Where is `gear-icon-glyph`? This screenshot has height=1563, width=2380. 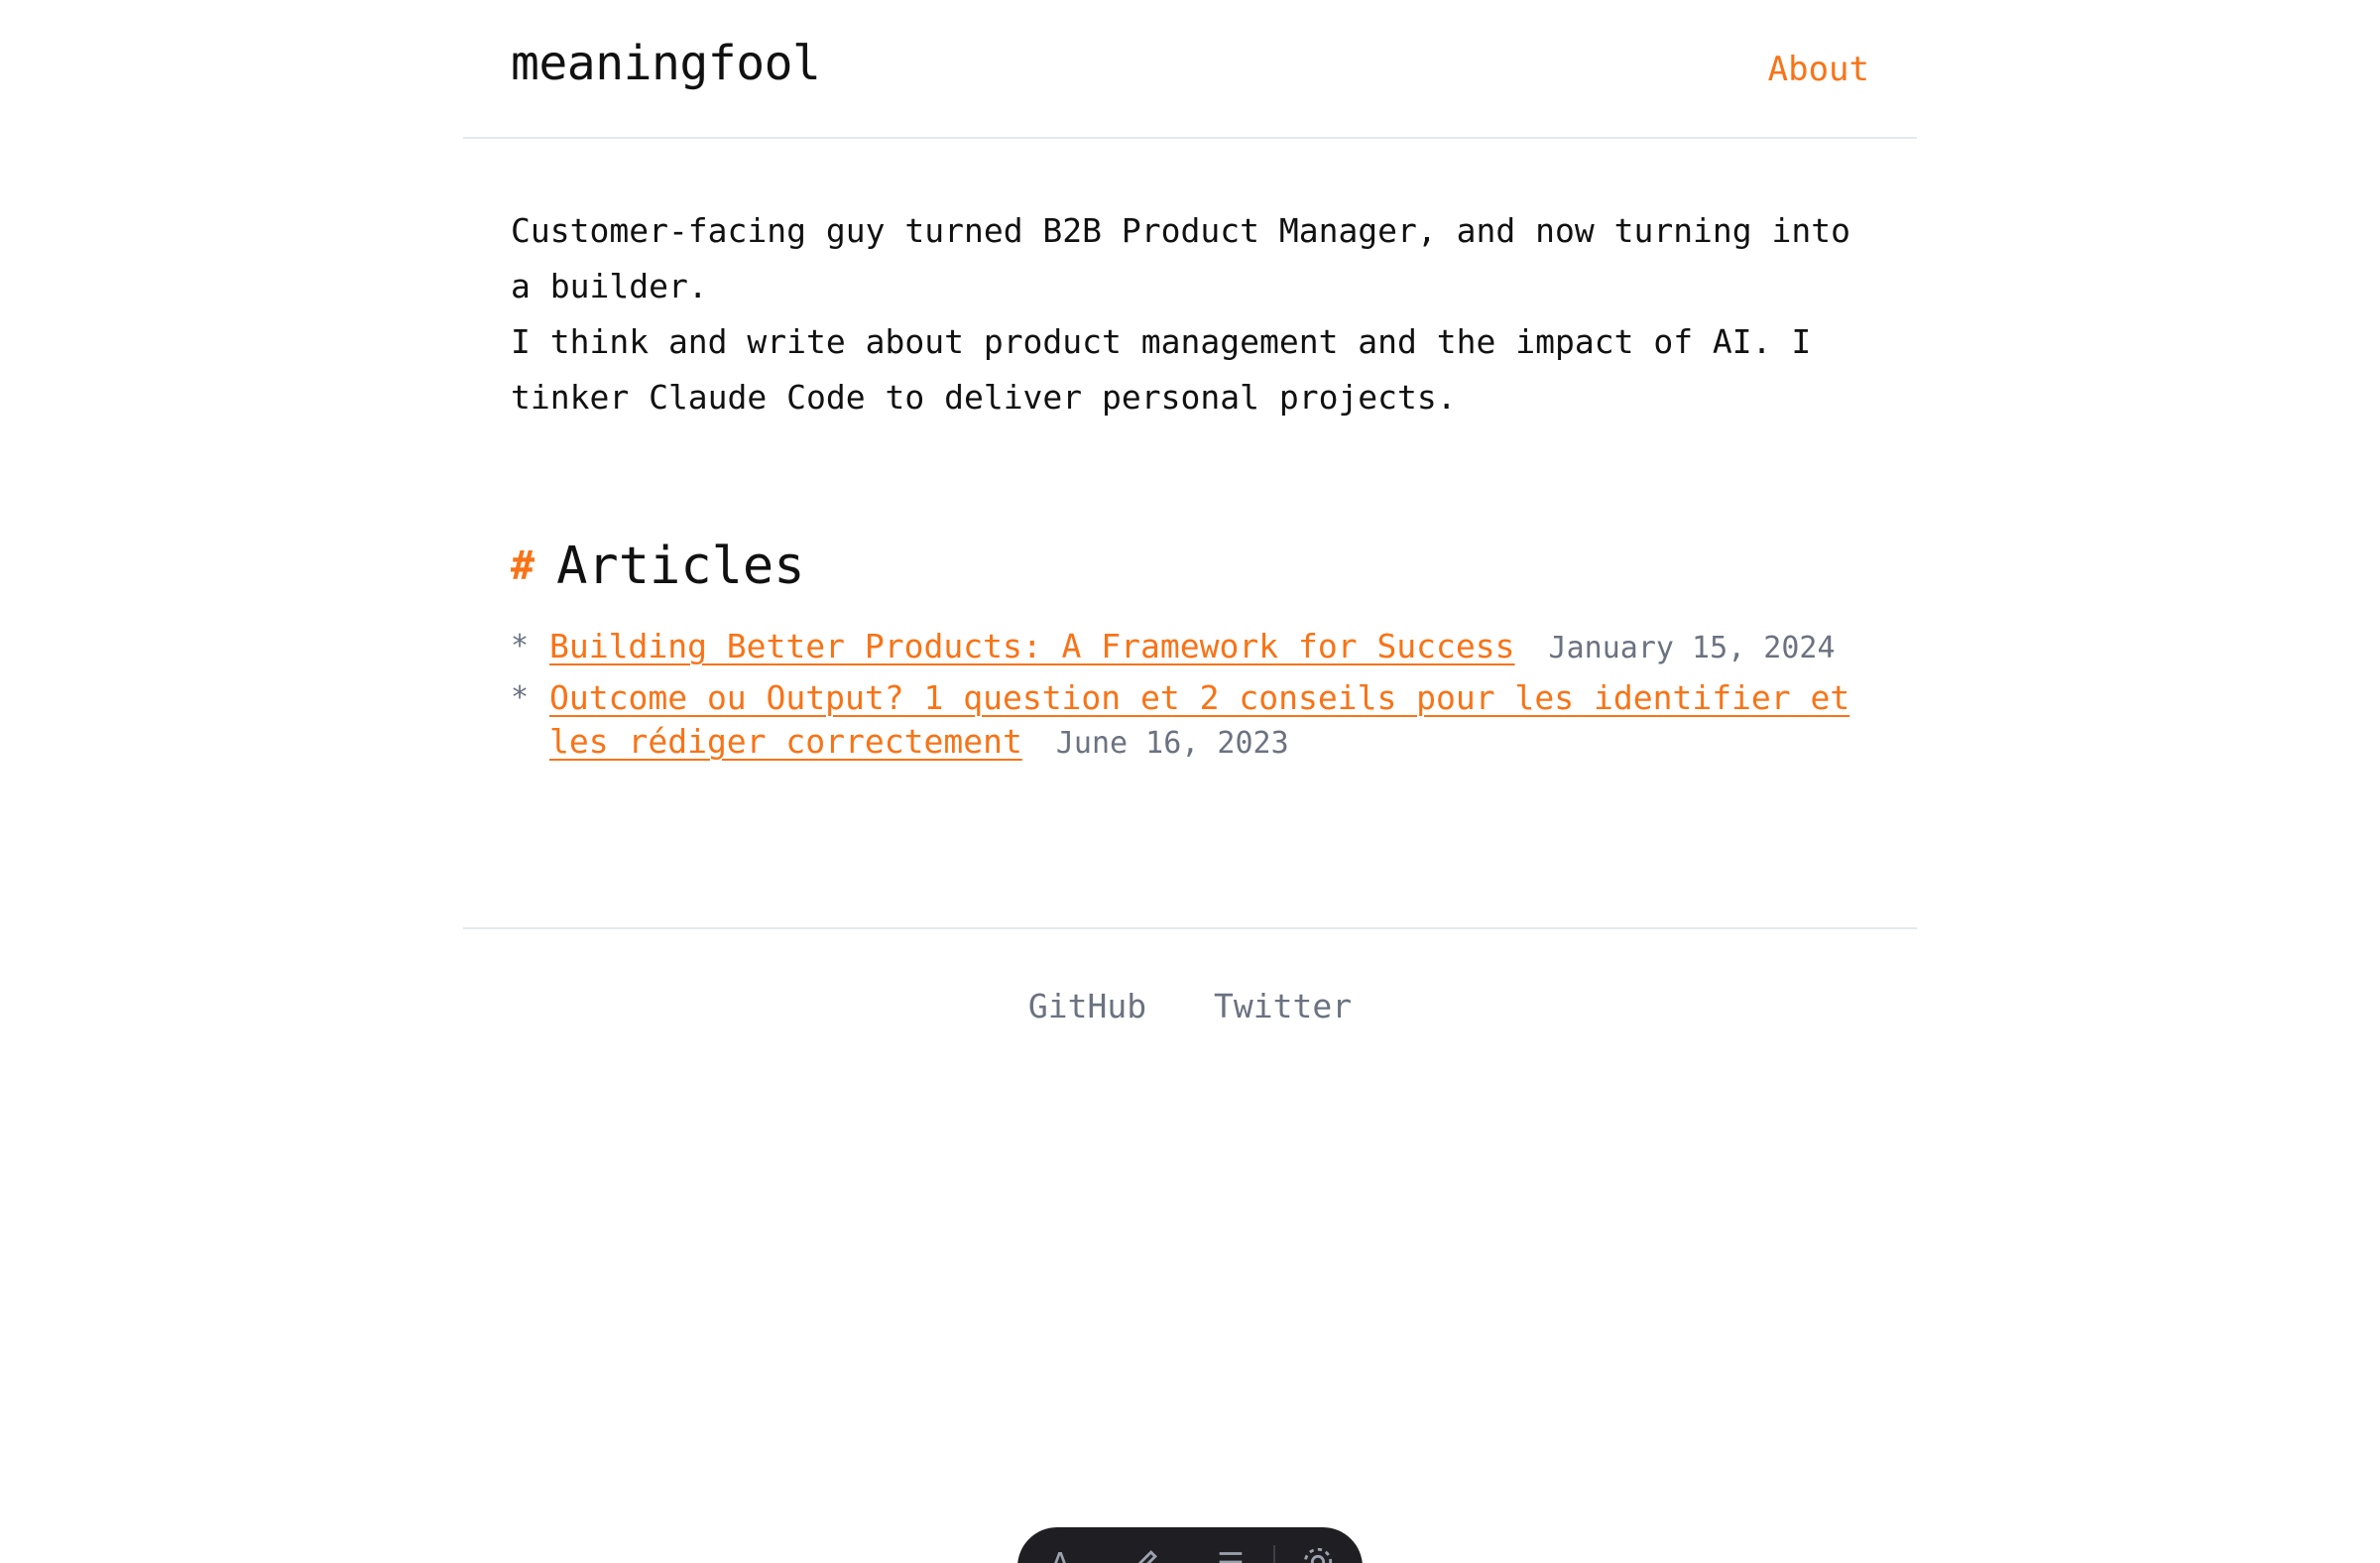
gear-icon-glyph is located at coordinates (1318, 1555).